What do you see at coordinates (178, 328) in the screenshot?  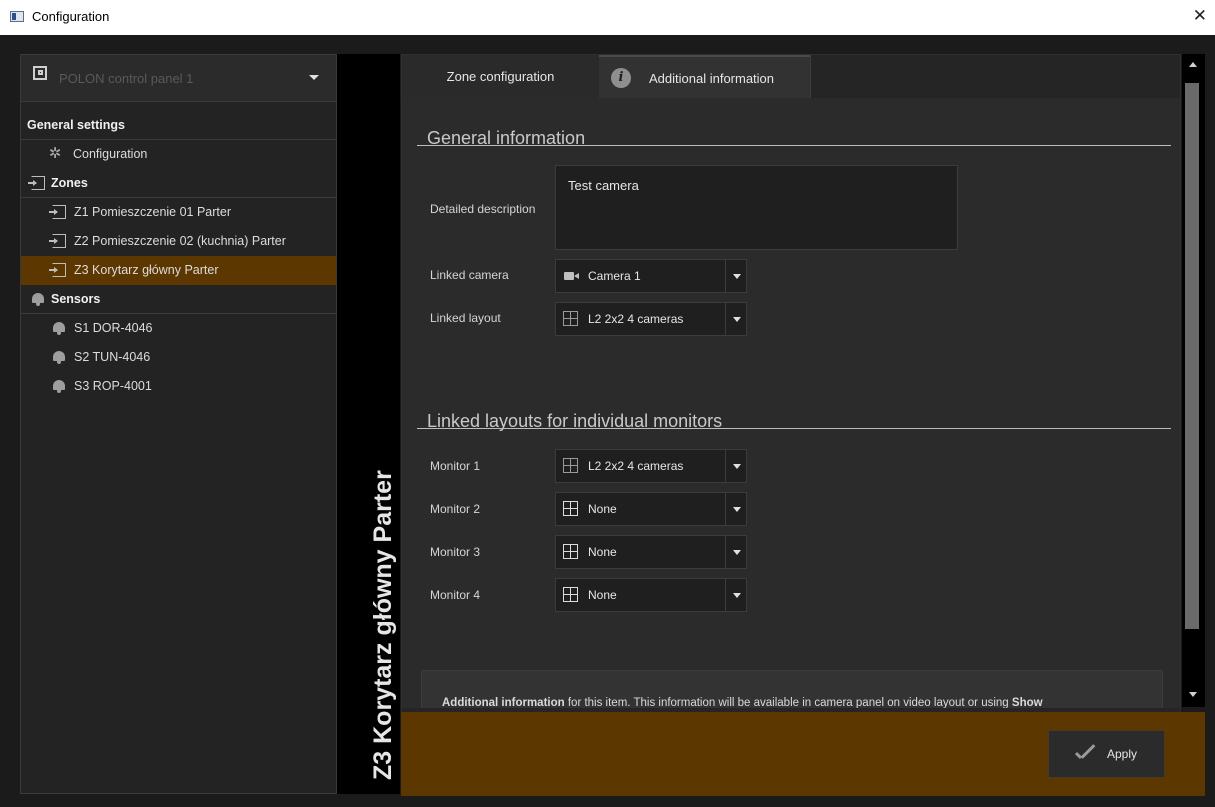 I see `tree-item-sensor-s1: S1 DOR-4046` at bounding box center [178, 328].